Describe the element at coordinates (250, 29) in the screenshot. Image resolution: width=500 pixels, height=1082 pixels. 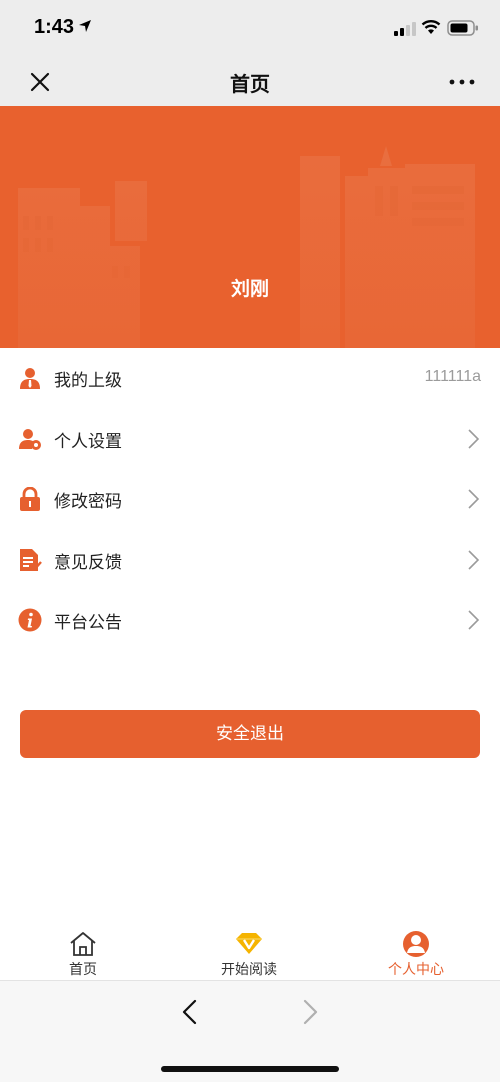
I see `status-bar: 1:43` at that location.